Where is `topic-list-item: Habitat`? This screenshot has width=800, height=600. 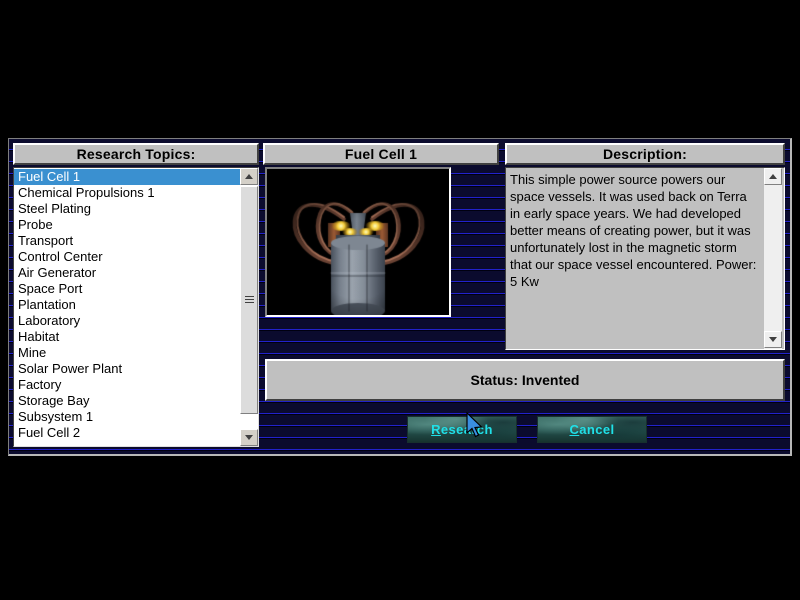 topic-list-item: Habitat is located at coordinates (127, 337).